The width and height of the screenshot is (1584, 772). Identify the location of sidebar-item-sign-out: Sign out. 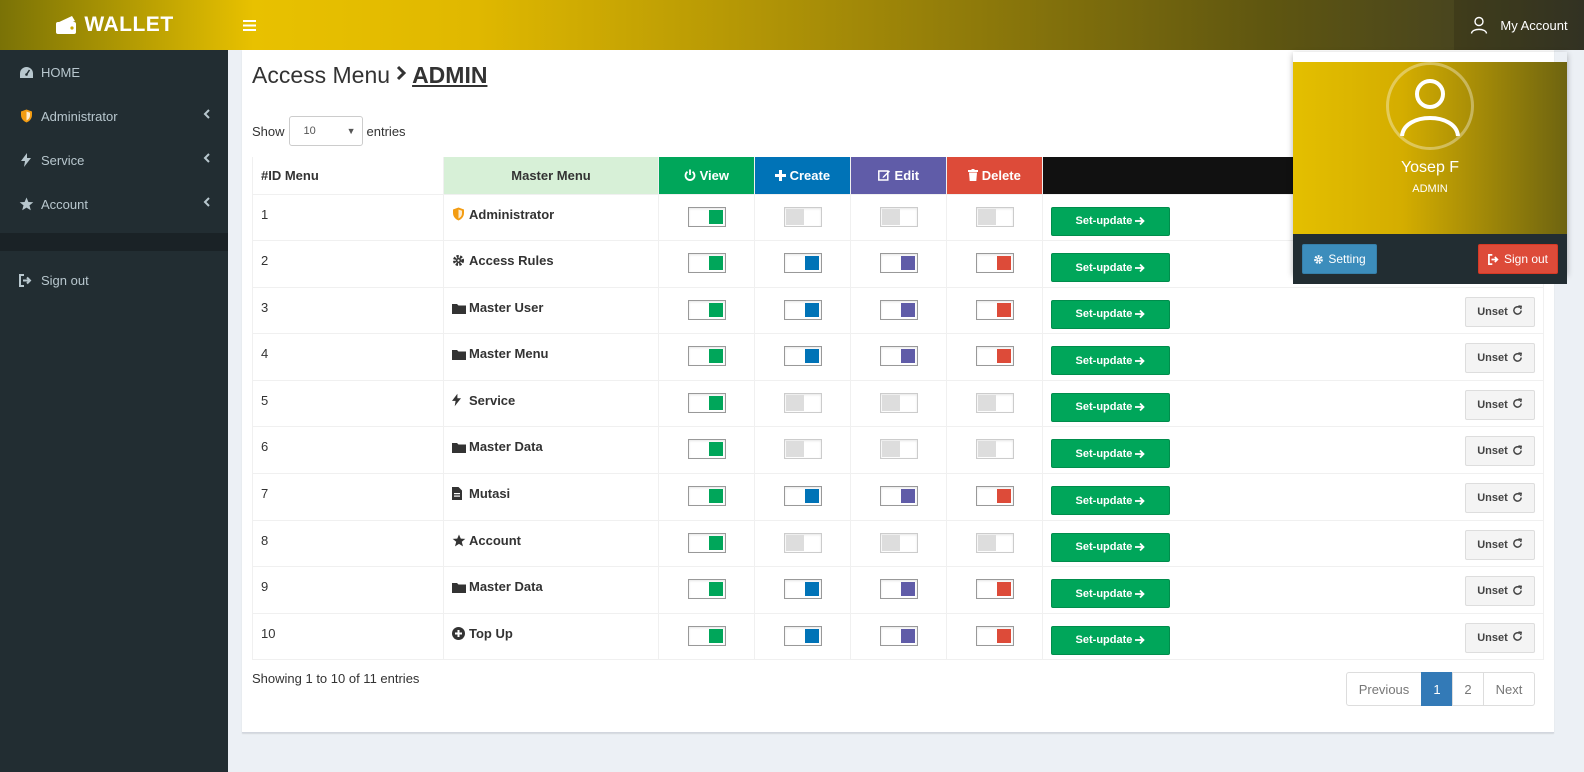
(114, 280).